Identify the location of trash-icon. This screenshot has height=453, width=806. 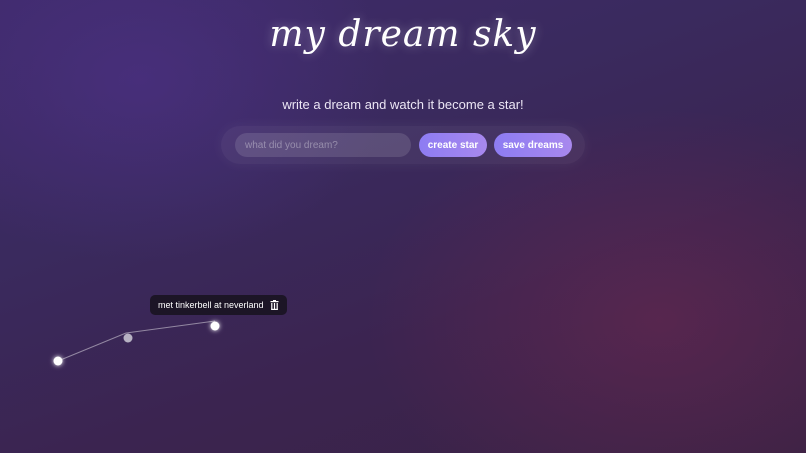
(274, 305).